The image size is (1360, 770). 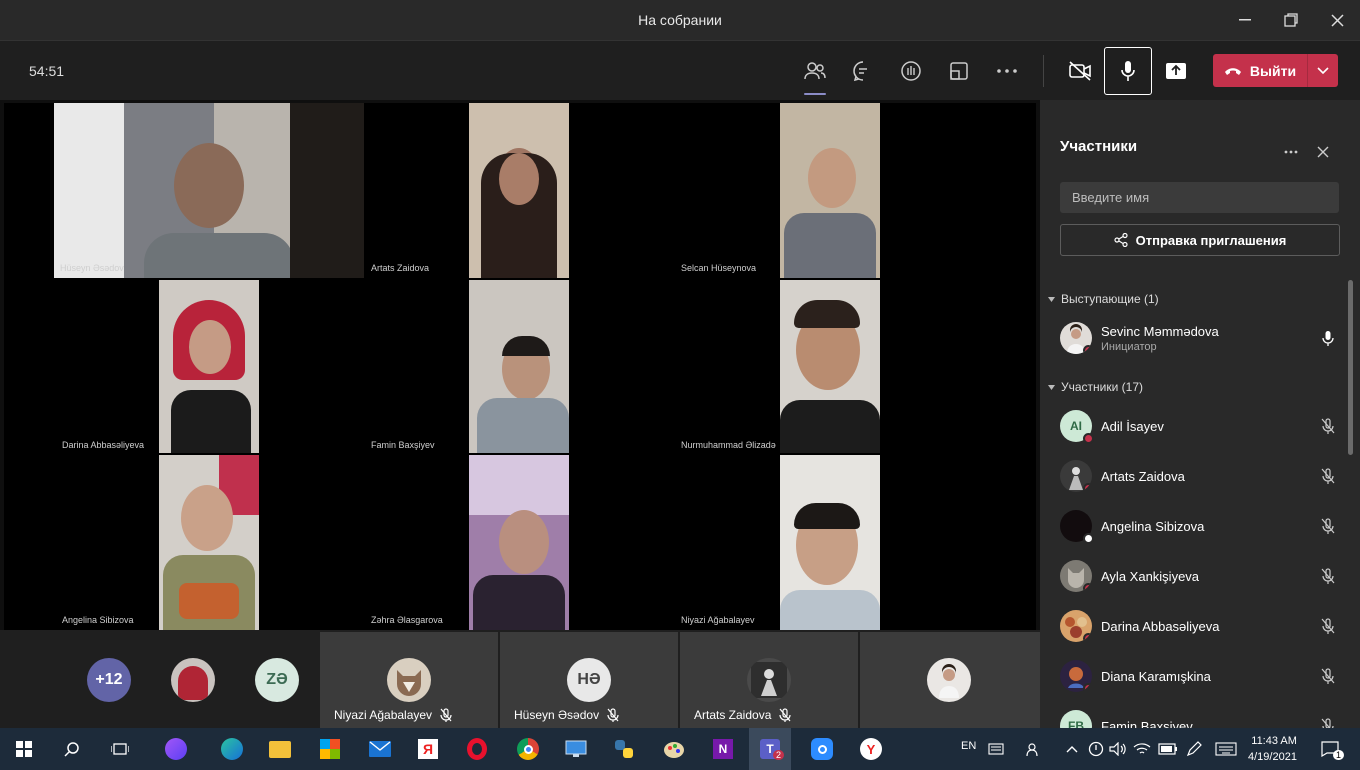 I want to click on leave-options-button, so click(x=1323, y=70).